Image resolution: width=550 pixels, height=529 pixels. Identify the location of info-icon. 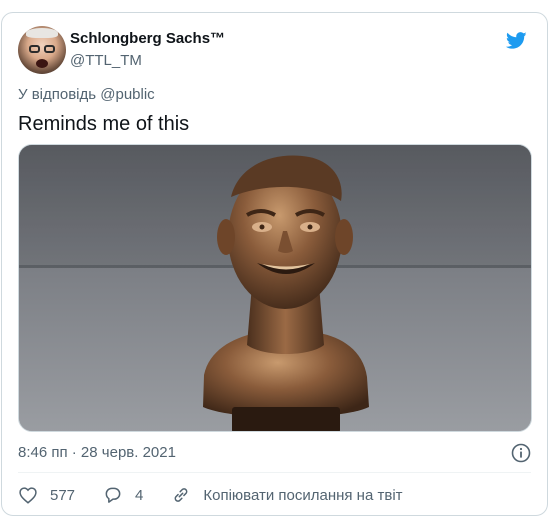
(521, 453).